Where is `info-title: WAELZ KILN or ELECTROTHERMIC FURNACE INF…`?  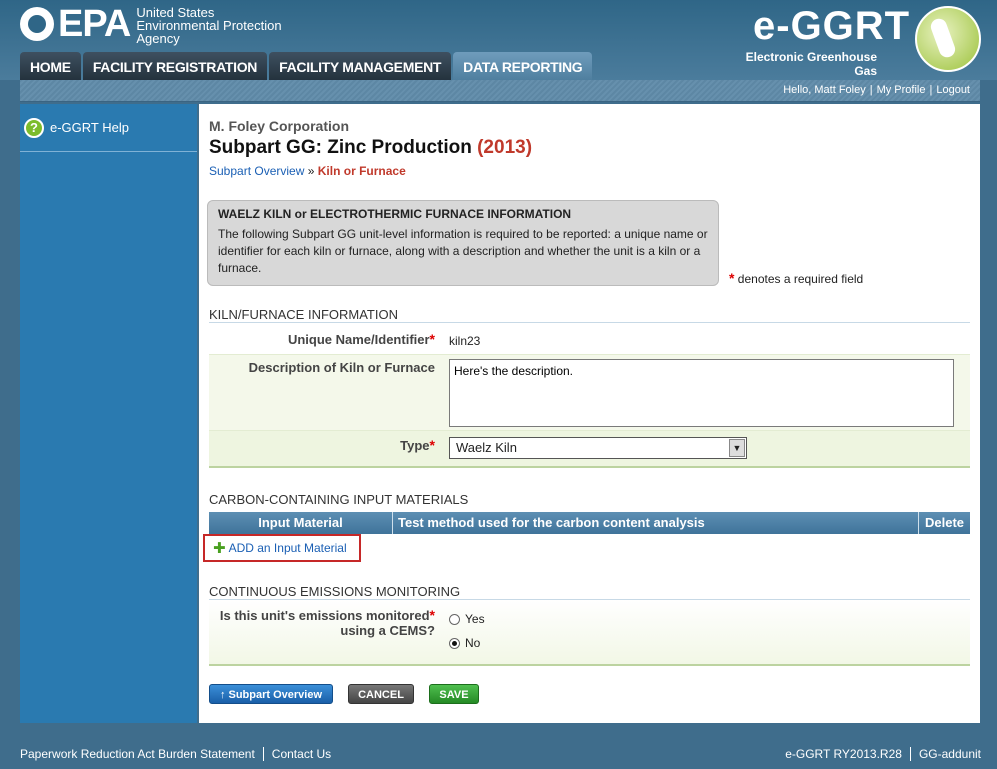 info-title: WAELZ KILN or ELECTROTHERMIC FURNACE INF… is located at coordinates (395, 214).